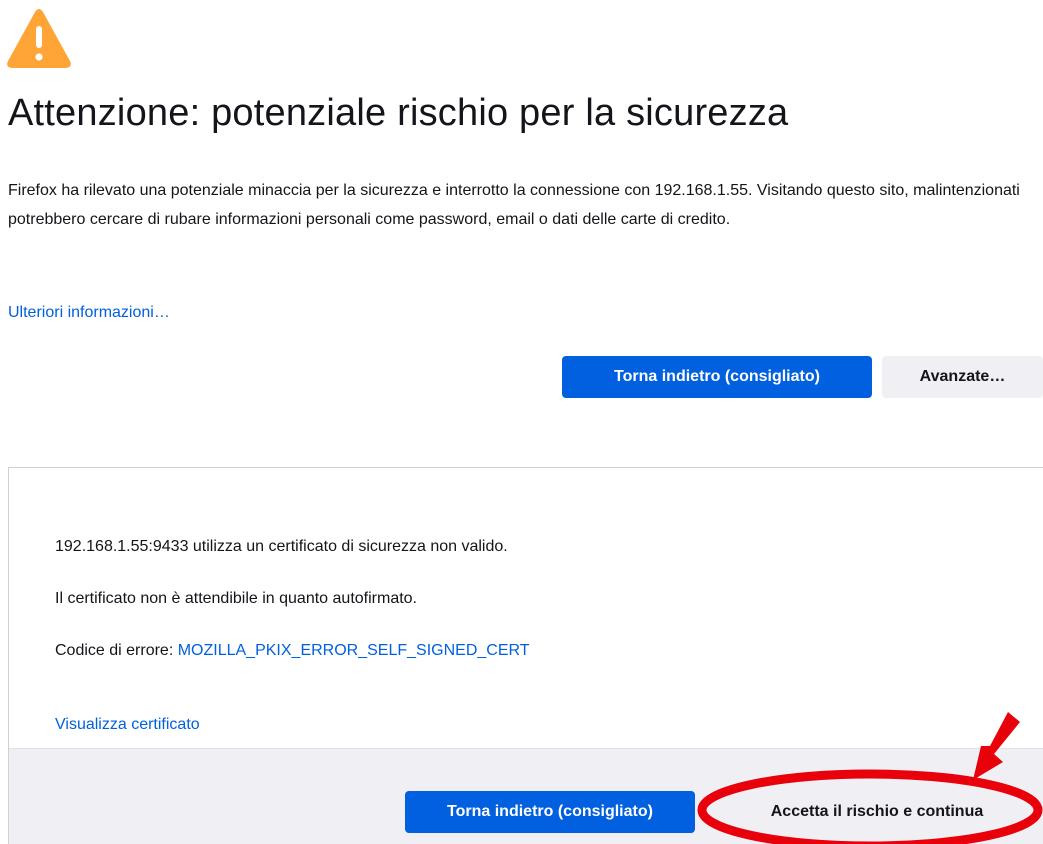  I want to click on view-certificate-link: Visualizza certificato, so click(127, 724).